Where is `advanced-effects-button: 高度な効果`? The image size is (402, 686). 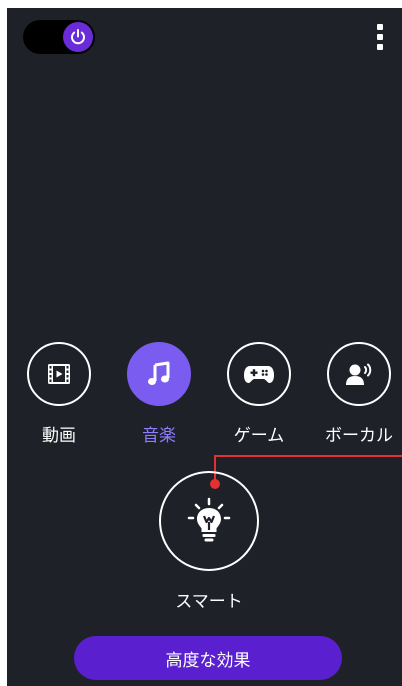 advanced-effects-button: 高度な効果 is located at coordinates (208, 658).